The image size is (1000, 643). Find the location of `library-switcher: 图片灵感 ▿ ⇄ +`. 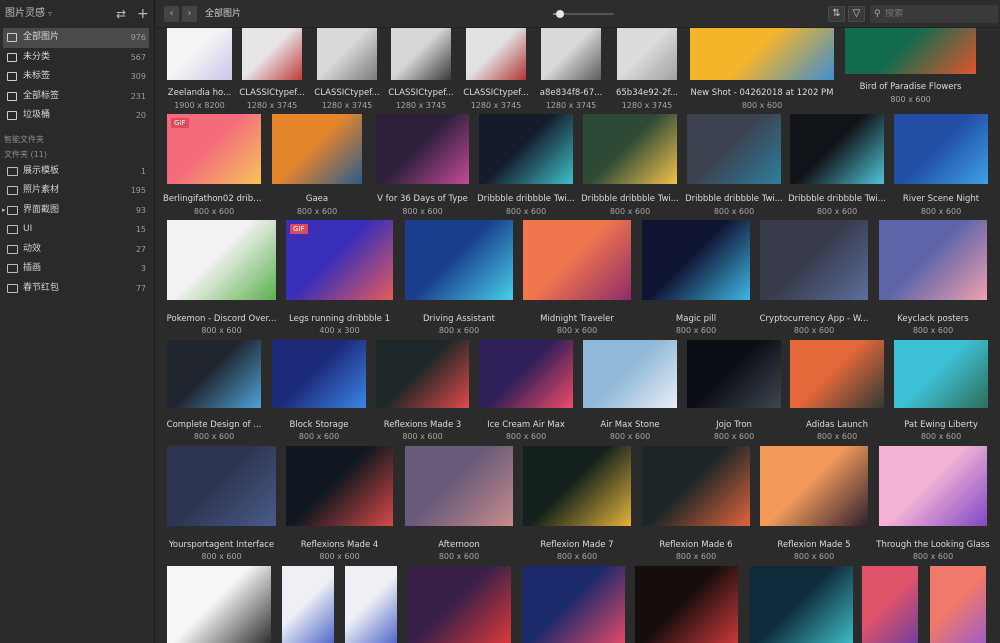

library-switcher: 图片灵感 ▿ ⇄ + is located at coordinates (77, 14).